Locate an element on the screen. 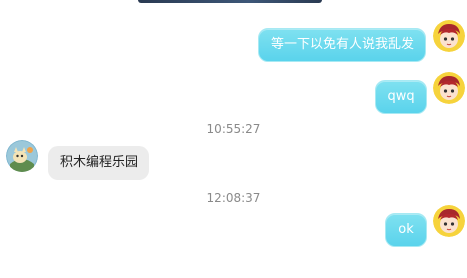 The width and height of the screenshot is (467, 278). message-text: 积木编程乐园 is located at coordinates (99, 162).